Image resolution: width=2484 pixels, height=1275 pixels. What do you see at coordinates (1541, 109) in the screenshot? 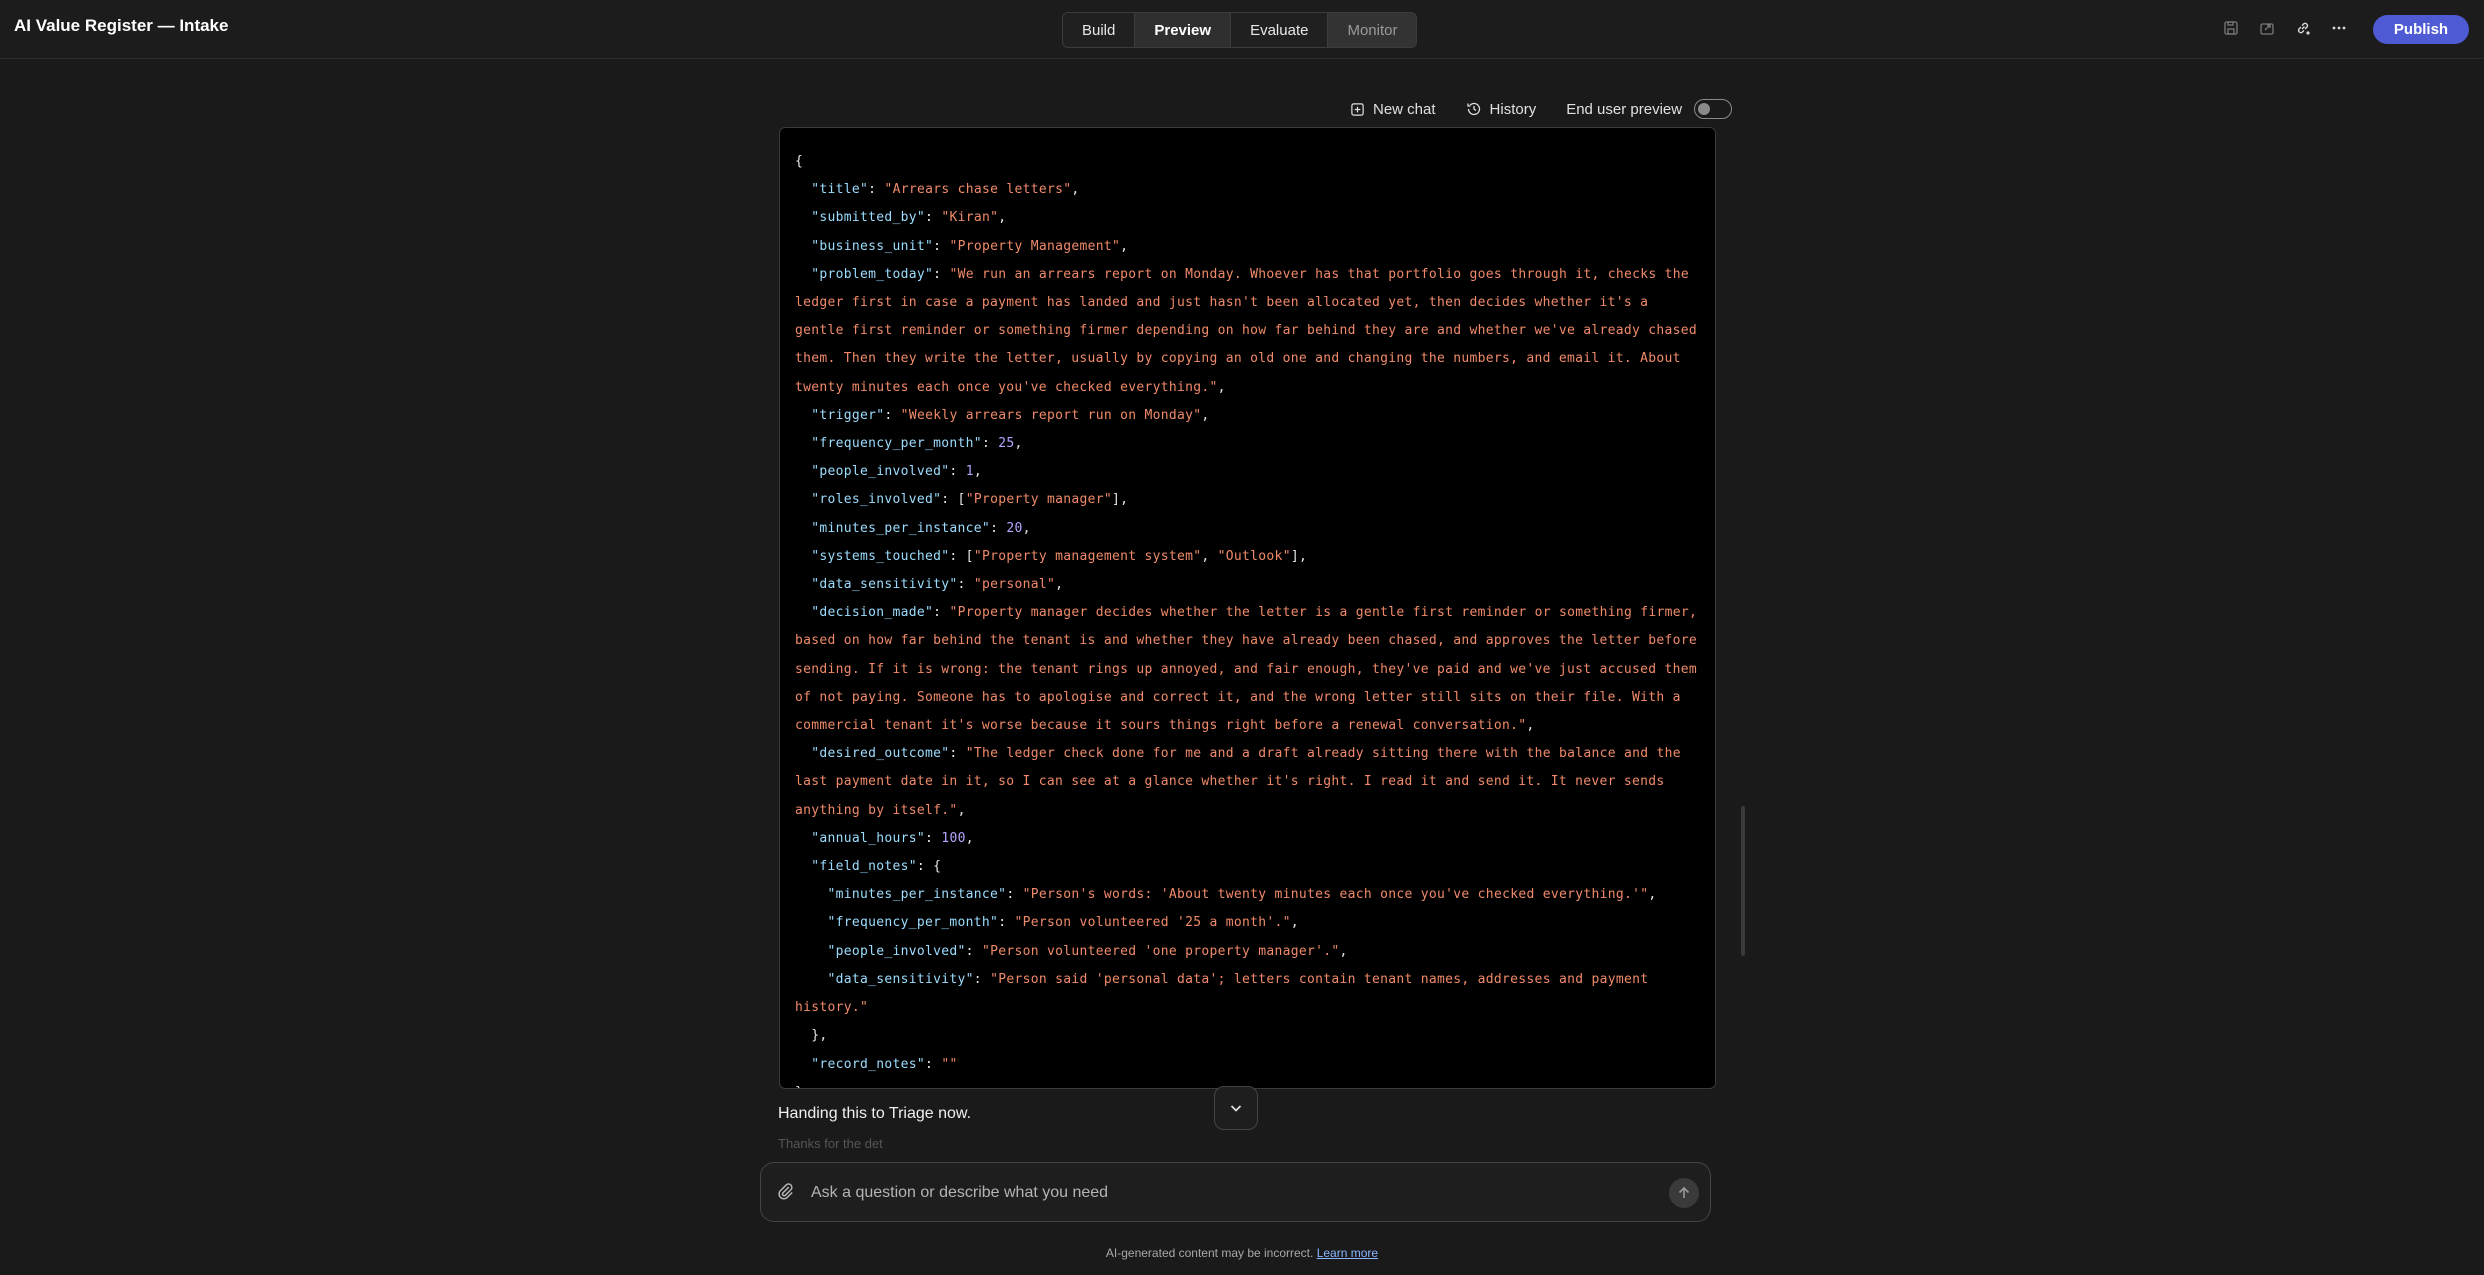
I see `chat-toolbar: New chat History End user preview` at bounding box center [1541, 109].